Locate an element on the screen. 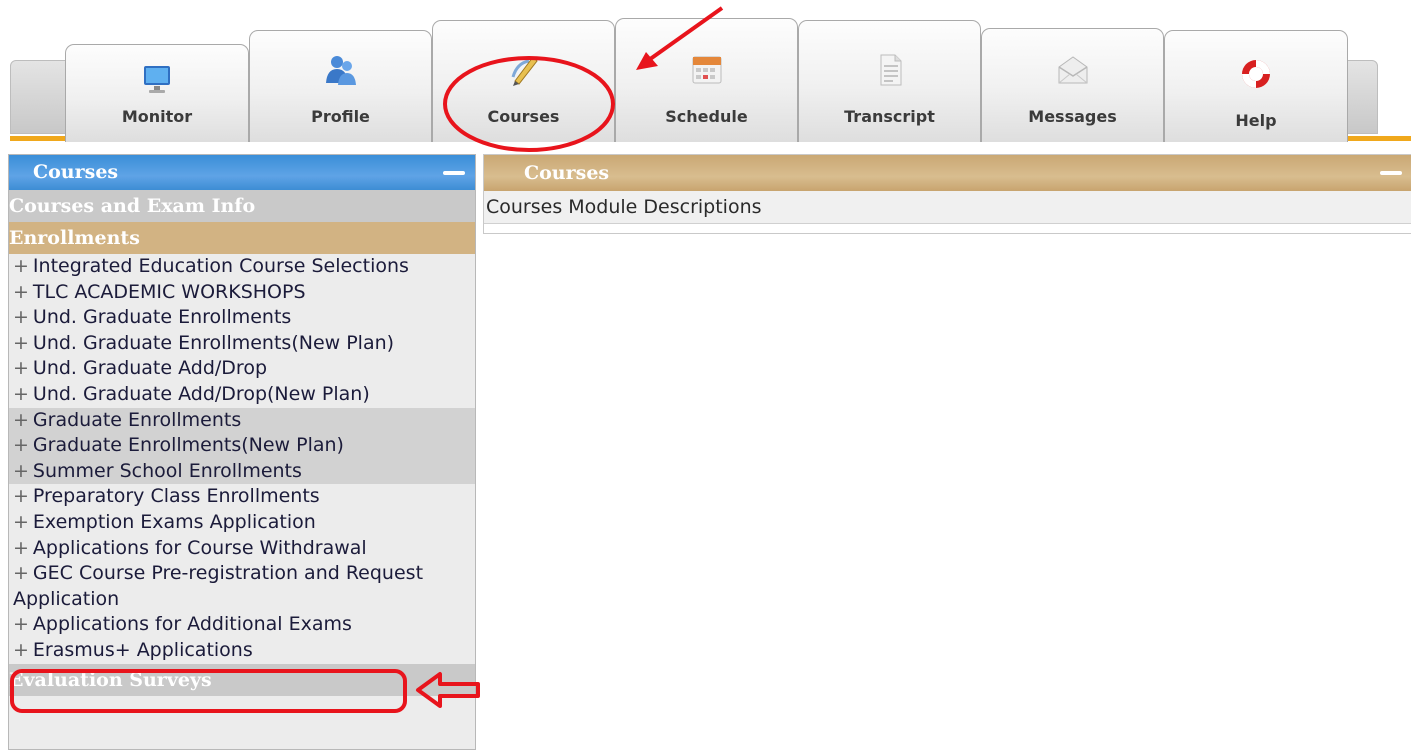  tab-label: Monitor is located at coordinates (157, 116).